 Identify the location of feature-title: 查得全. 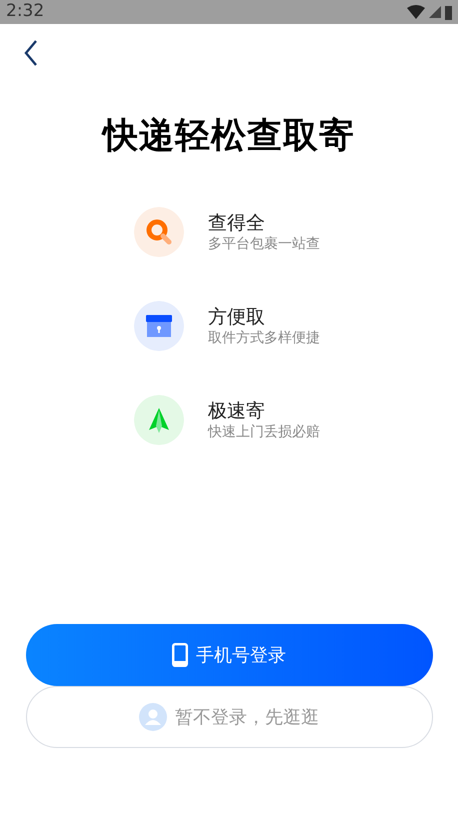
(237, 222).